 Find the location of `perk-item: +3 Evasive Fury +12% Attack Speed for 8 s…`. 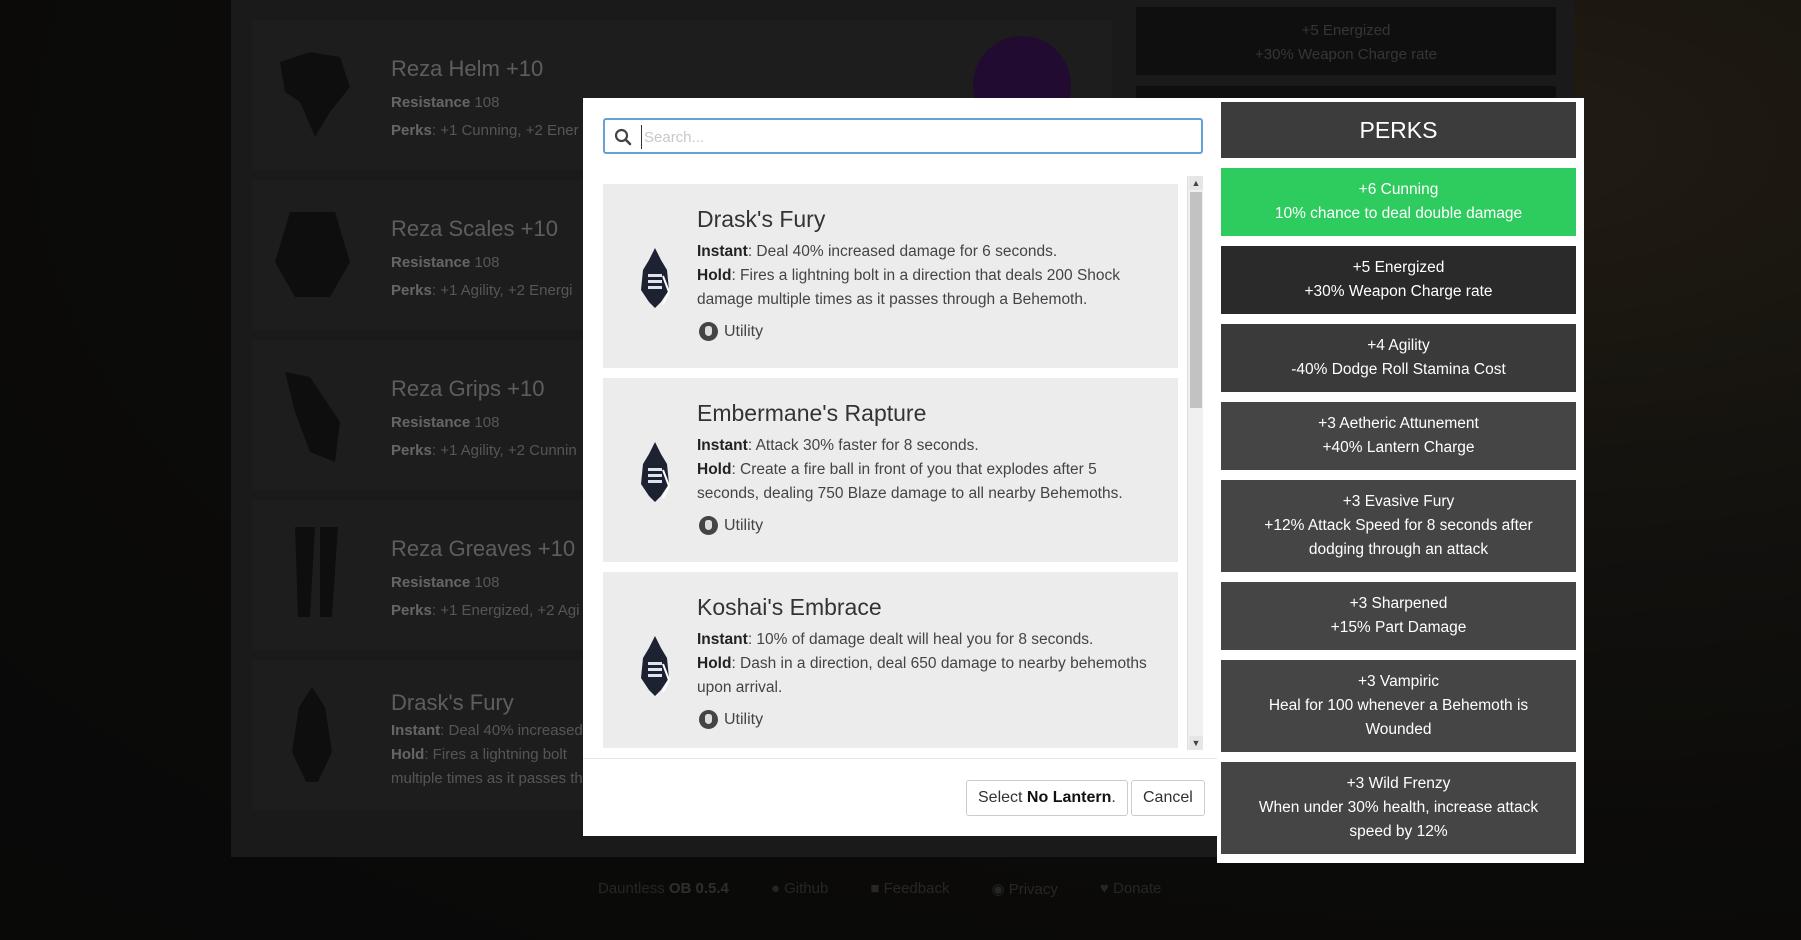

perk-item: +3 Evasive Fury +12% Attack Speed for 8 s… is located at coordinates (1398, 526).